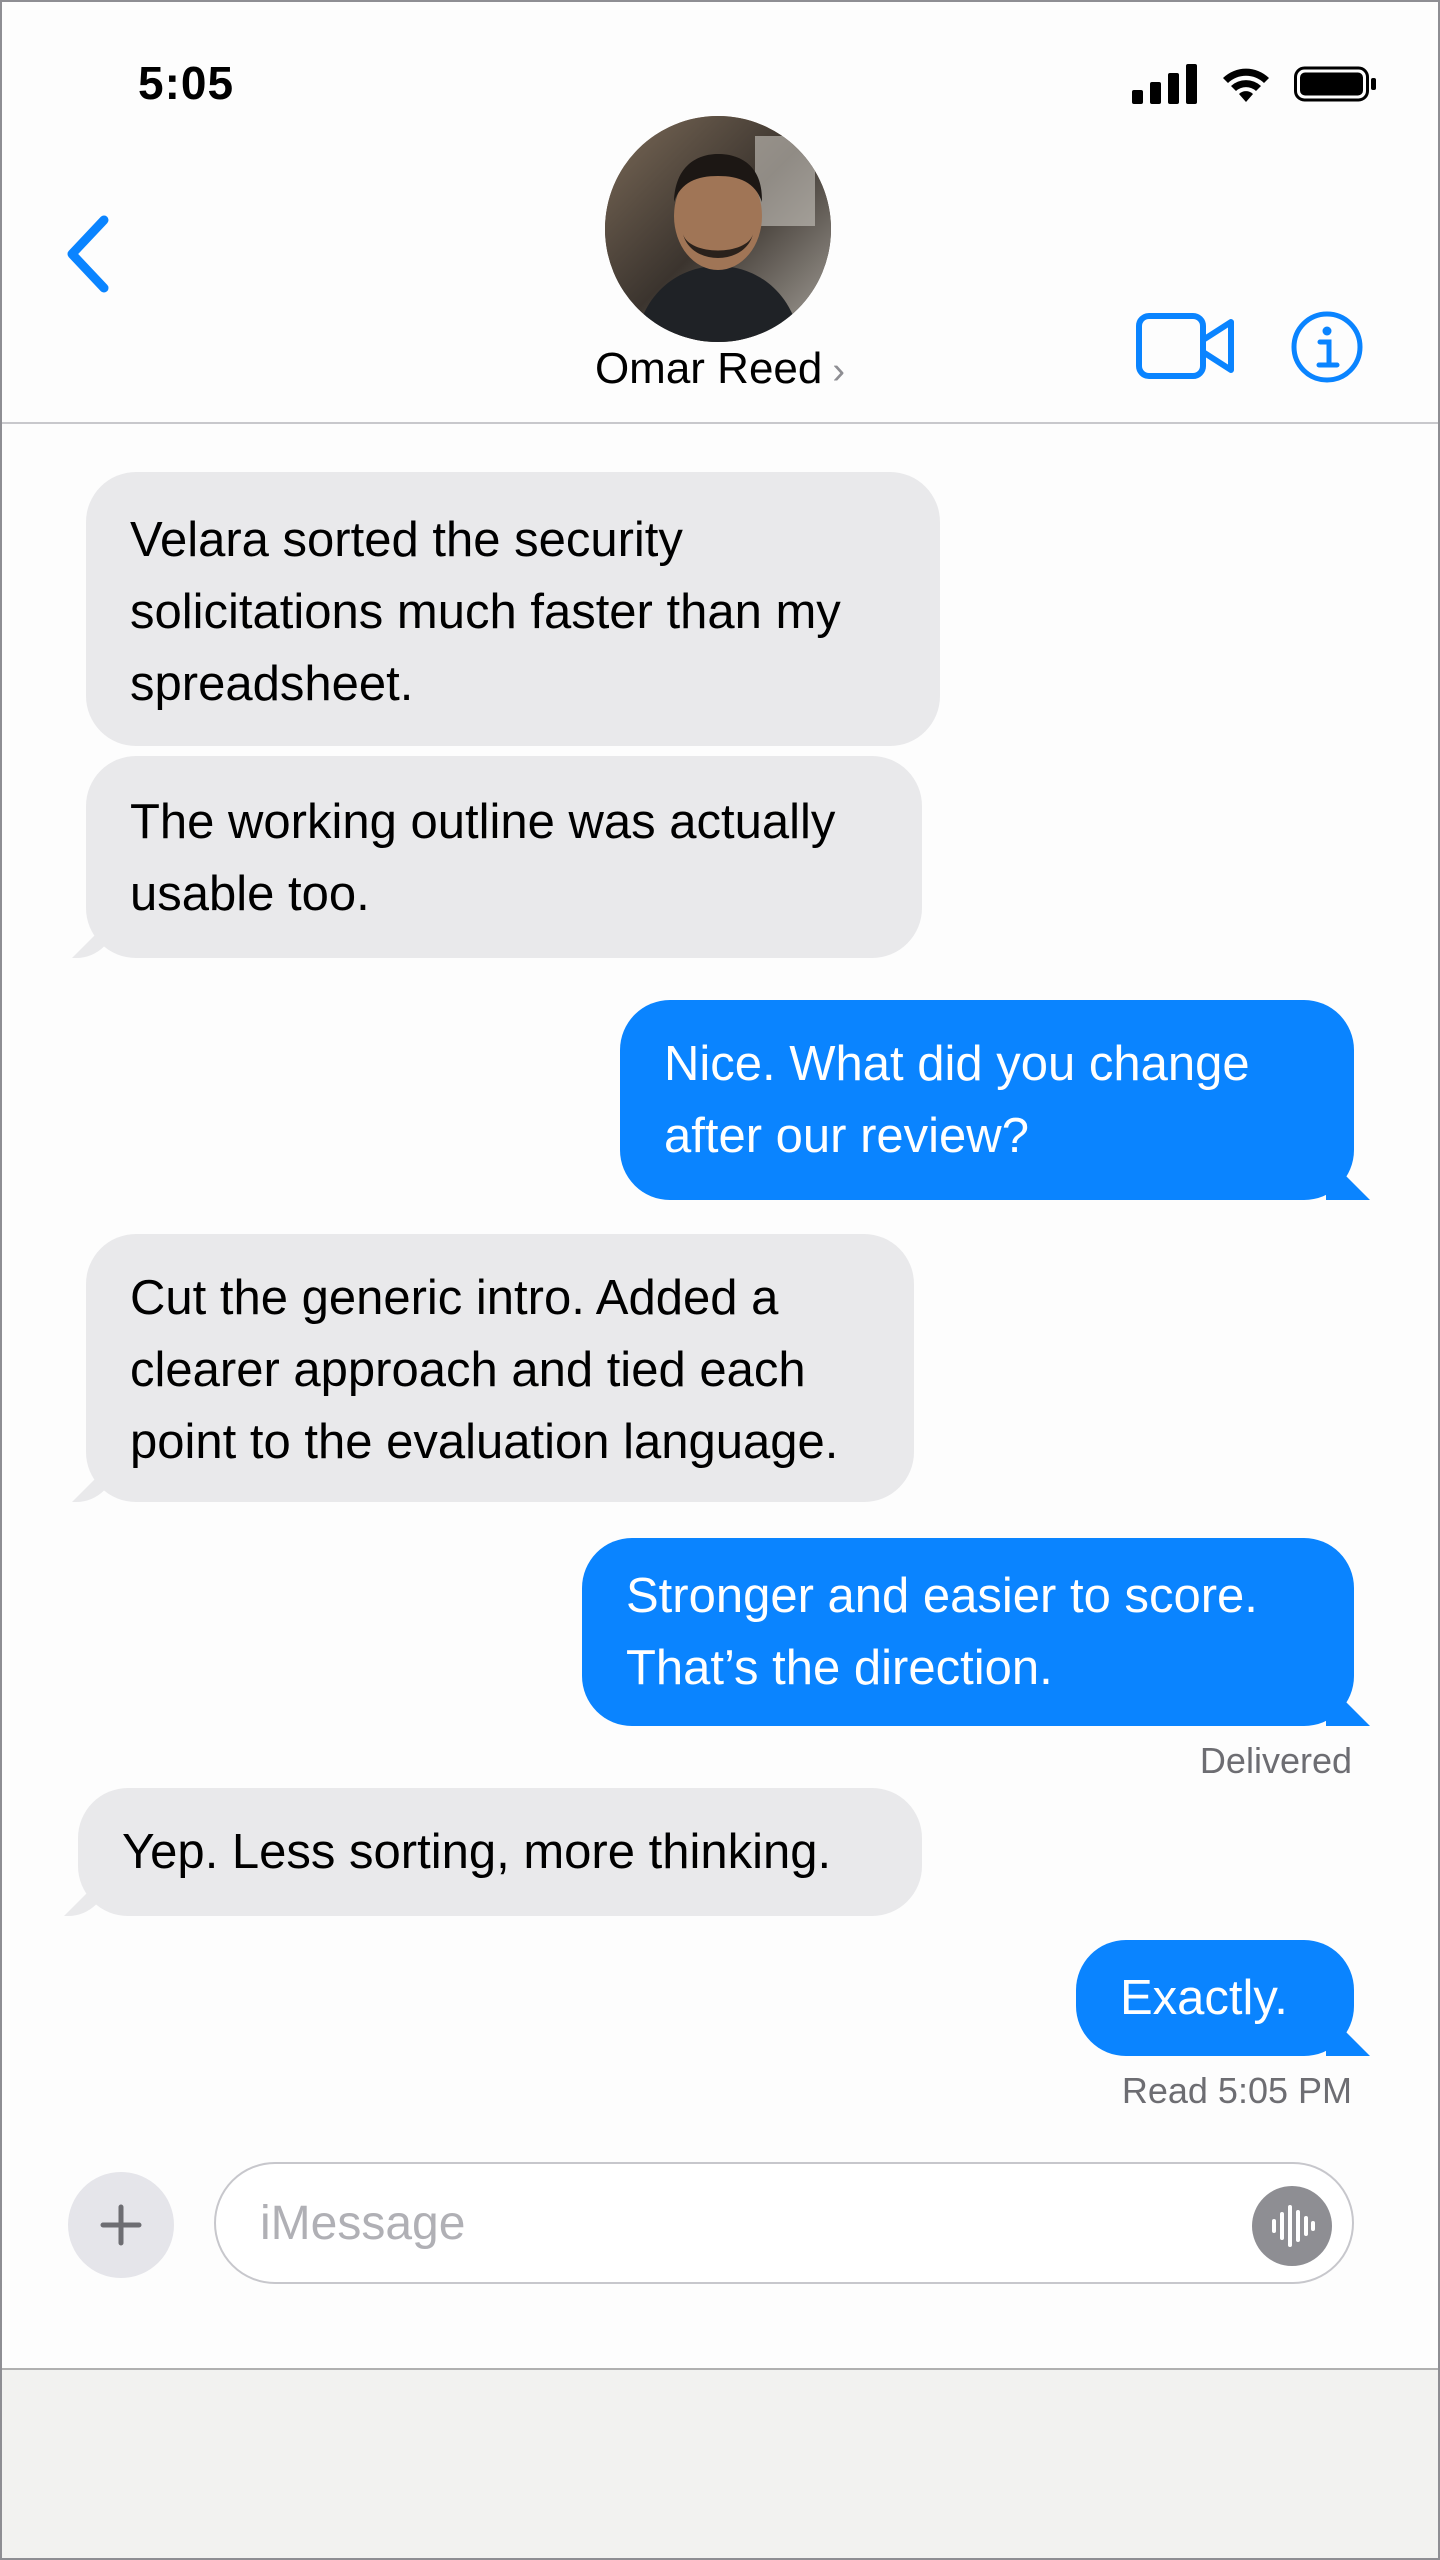 This screenshot has height=2560, width=1440. What do you see at coordinates (406, 540) in the screenshot?
I see `message-line: Velara sorted the security` at bounding box center [406, 540].